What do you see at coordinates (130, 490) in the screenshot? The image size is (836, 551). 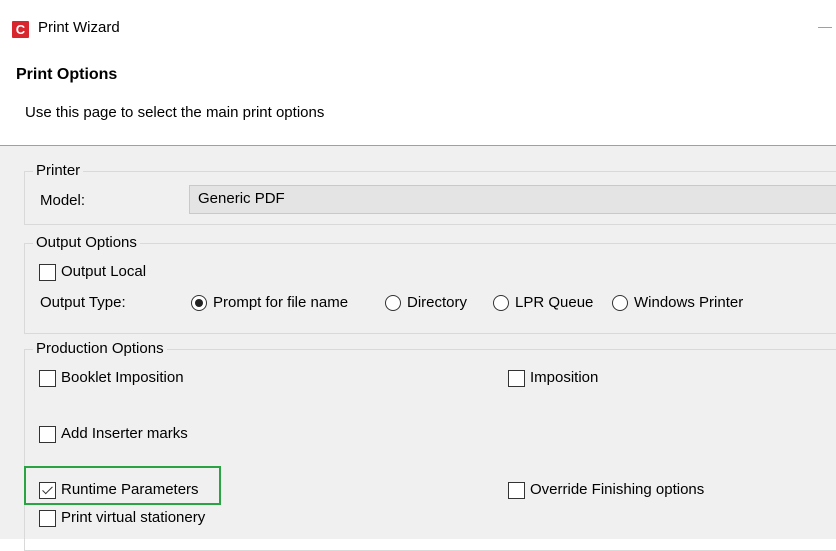 I see `runtime-parameters-label: Runtime Parameters` at bounding box center [130, 490].